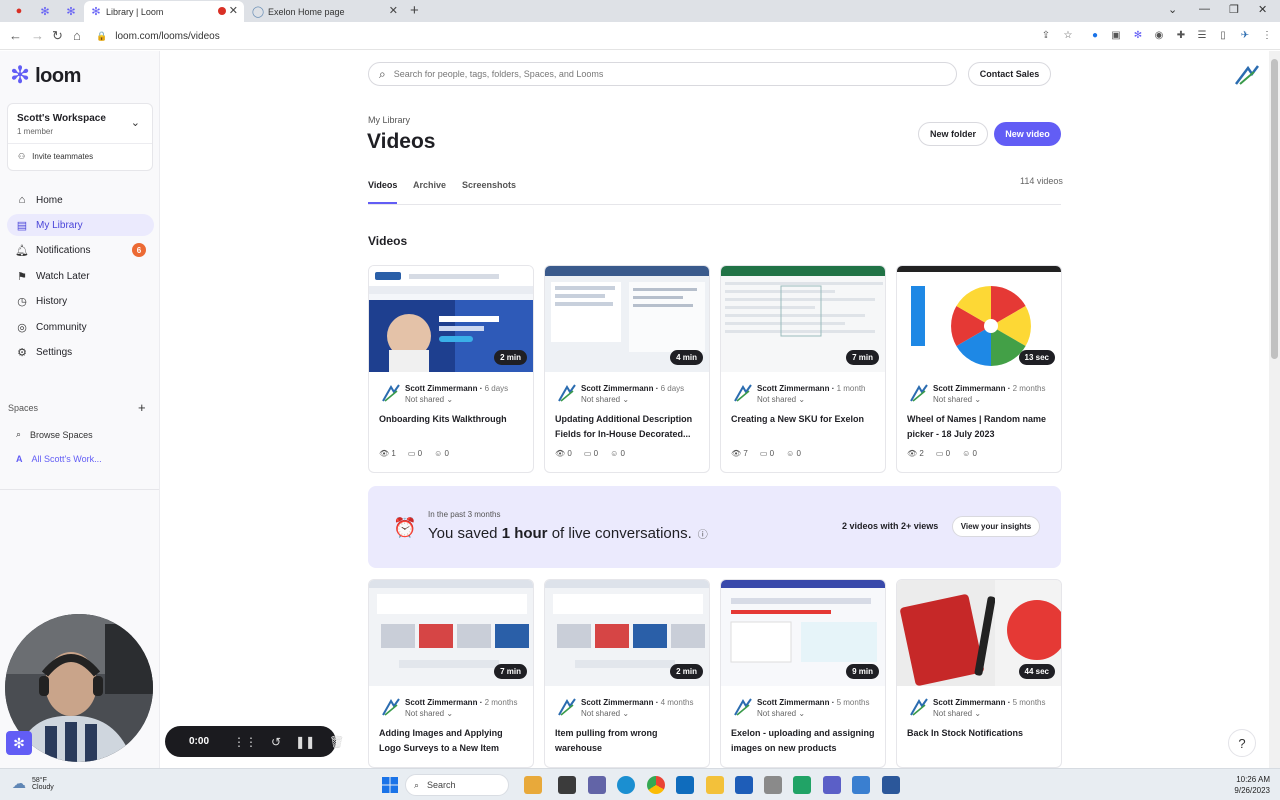  Describe the element at coordinates (803, 633) in the screenshot. I see `video-thumbnail: 9 min` at that location.